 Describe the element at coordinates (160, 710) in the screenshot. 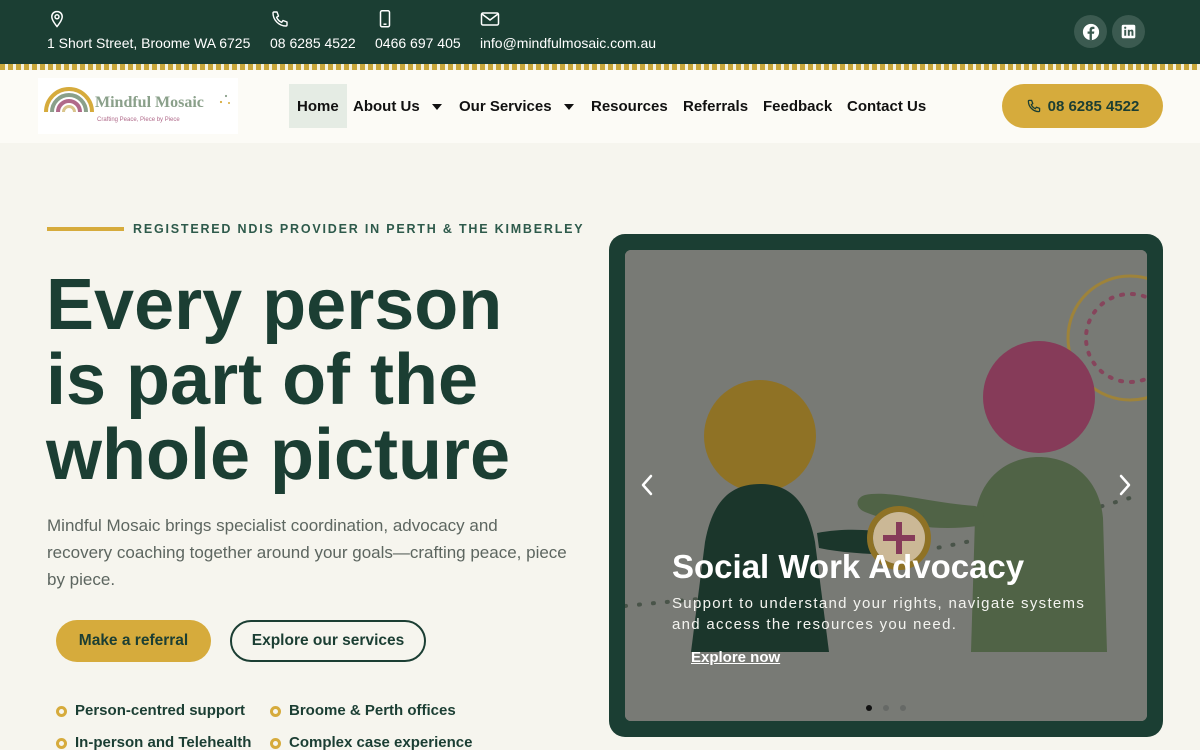

I see `feature-label: Person-centred support` at that location.